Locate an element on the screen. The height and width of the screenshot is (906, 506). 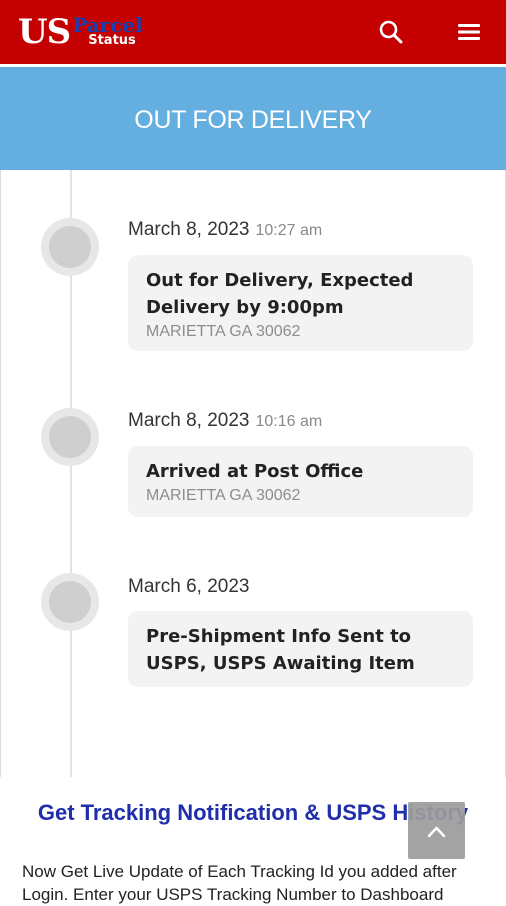
event-date: March 8, 2023 10:16 am is located at coordinates (225, 421).